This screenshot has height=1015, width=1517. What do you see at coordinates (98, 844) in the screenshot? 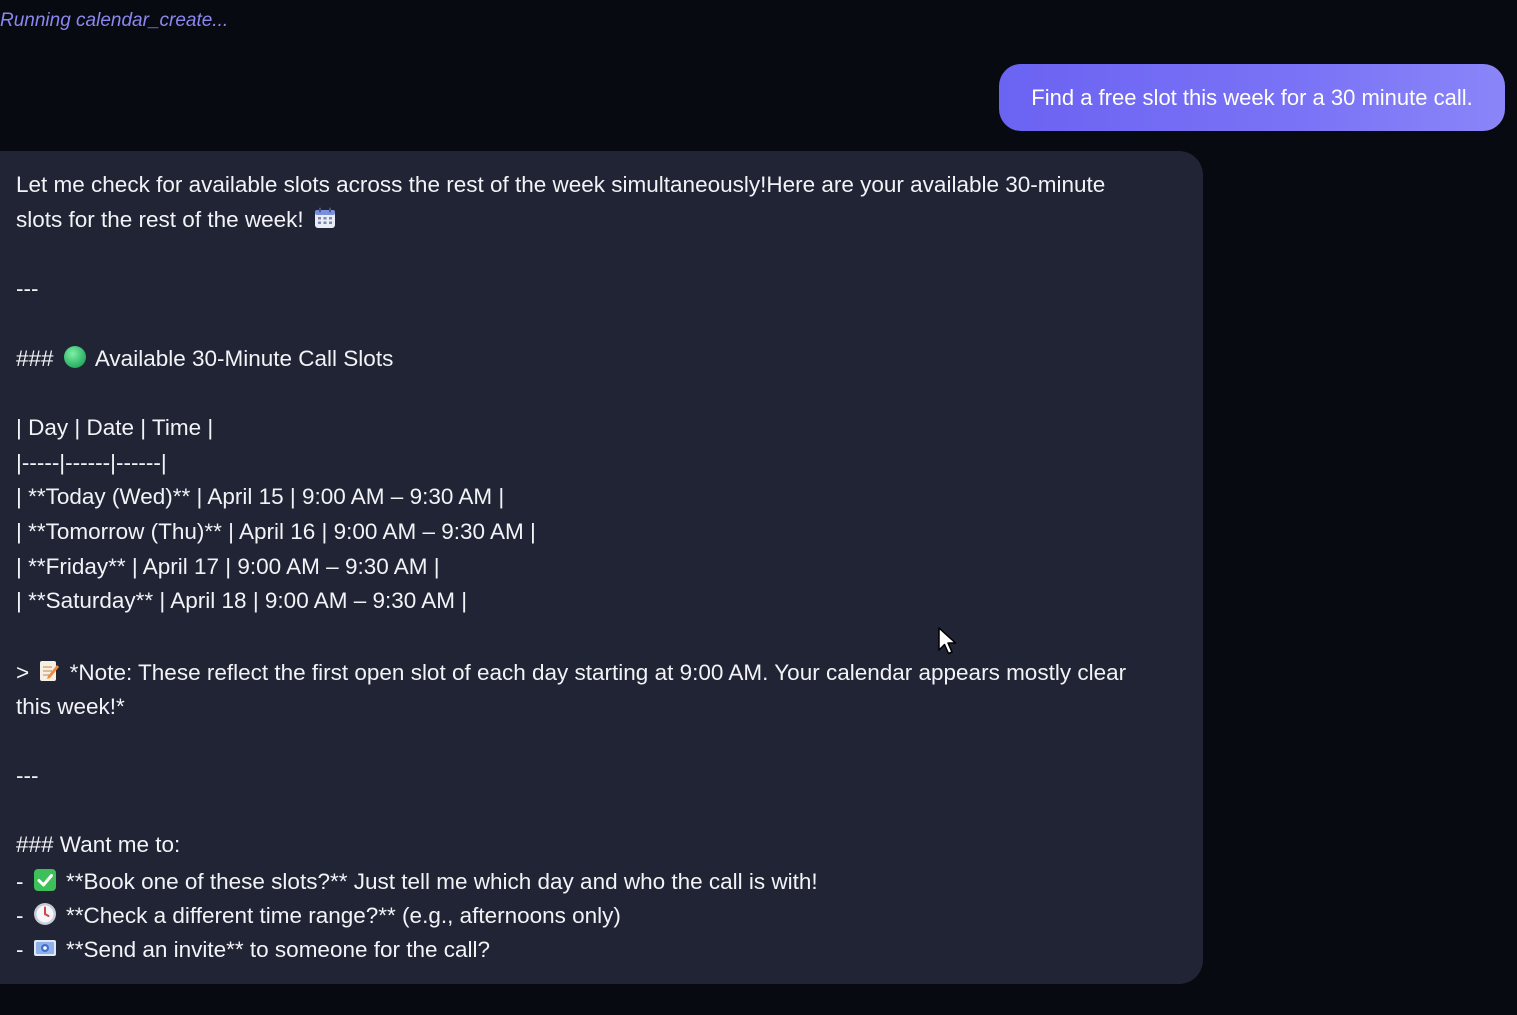
I see `heading-want-me-to: ### Want me to:` at bounding box center [98, 844].